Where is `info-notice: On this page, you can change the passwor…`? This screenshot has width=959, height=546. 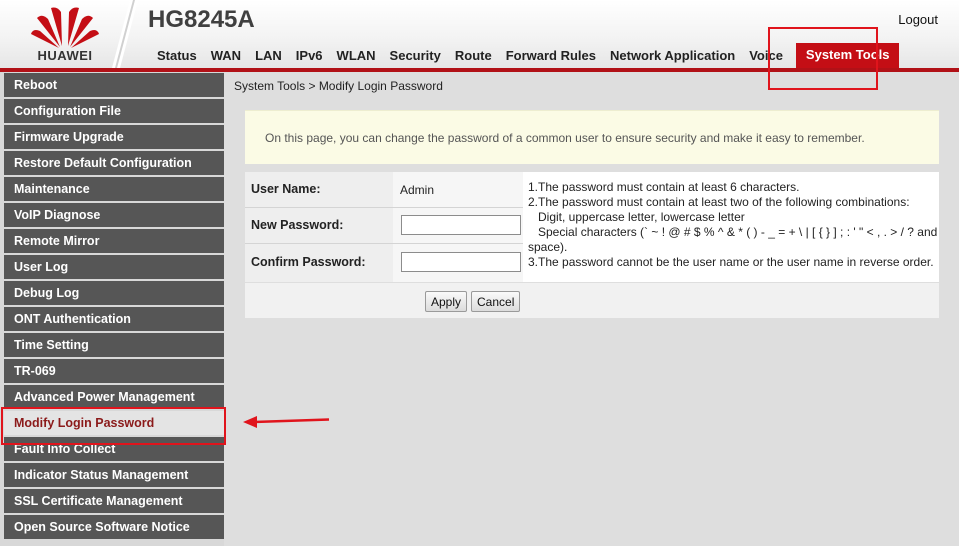 info-notice: On this page, you can change the passwor… is located at coordinates (592, 137).